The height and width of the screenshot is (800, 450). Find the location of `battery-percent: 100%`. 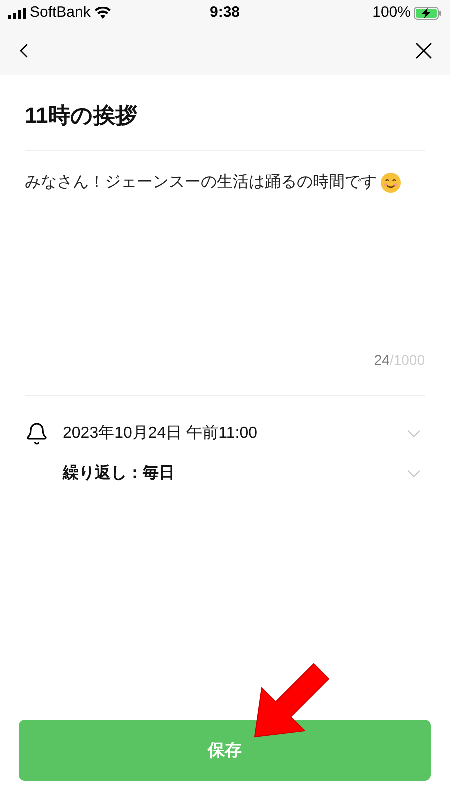

battery-percent: 100% is located at coordinates (391, 12).